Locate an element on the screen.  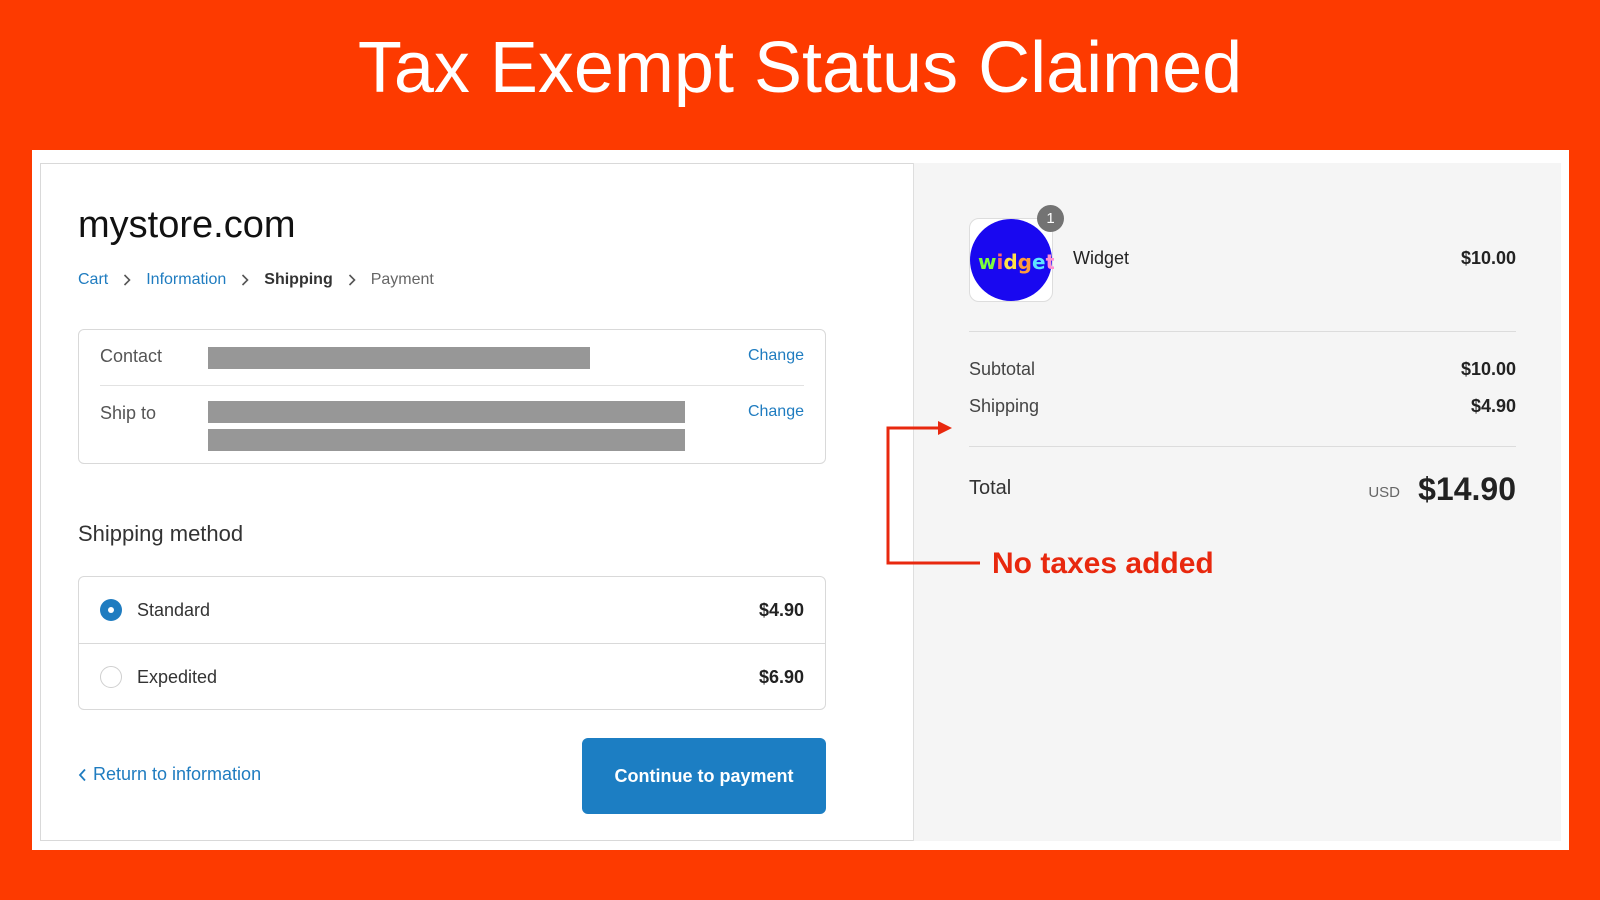
subtotal-label: Subtotal is located at coordinates (1002, 369).